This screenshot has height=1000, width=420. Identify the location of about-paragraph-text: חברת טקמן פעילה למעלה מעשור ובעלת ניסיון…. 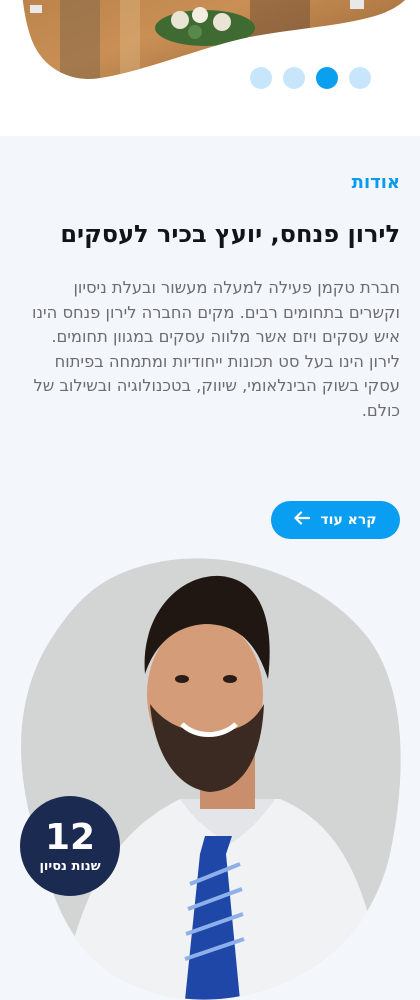
(216, 349).